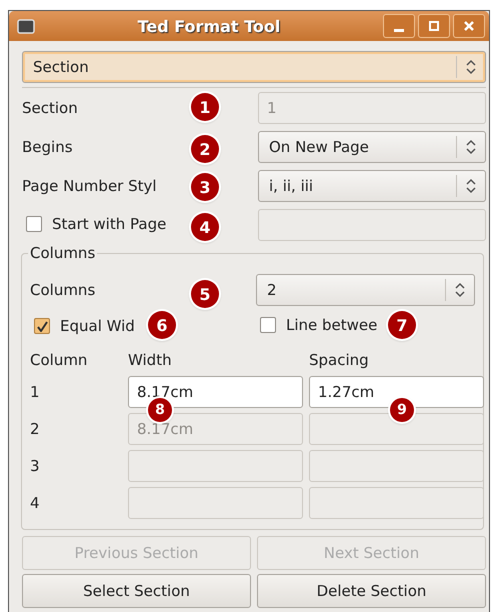  Describe the element at coordinates (35, 429) in the screenshot. I see `row-number: 2` at that location.